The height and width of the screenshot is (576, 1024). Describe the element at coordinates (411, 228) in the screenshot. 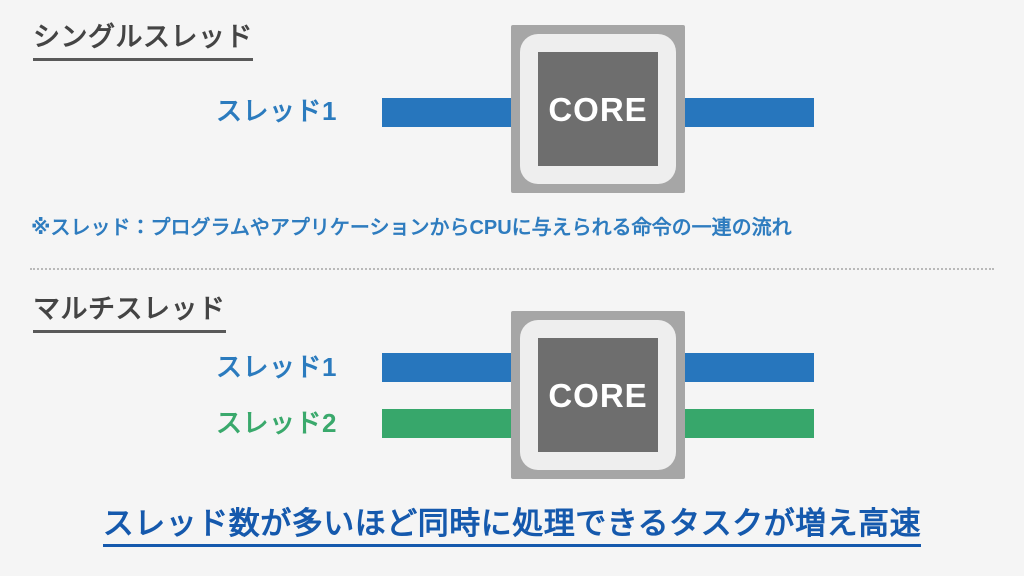

I see `thread-definition-note: ※スレッド：プログラムやアプリケーションからCPUに与えられる命令の一連の流れ` at that location.